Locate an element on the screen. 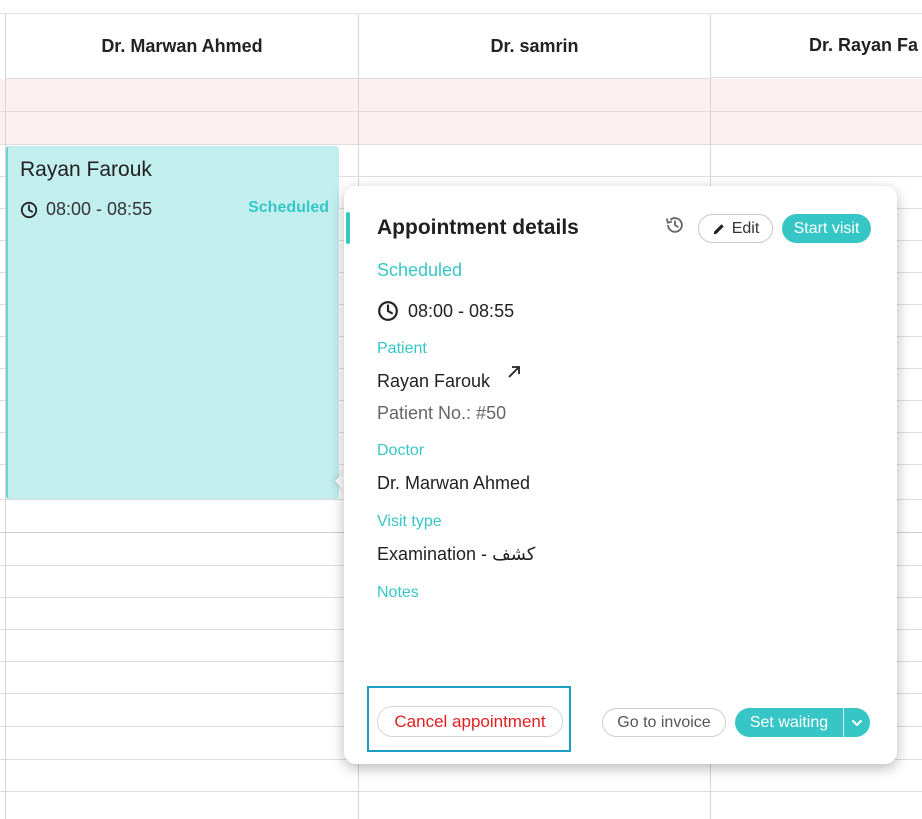 The height and width of the screenshot is (819, 922). doctor-column-header-rayan: Dr. Rayan Fa is located at coordinates (816, 46).